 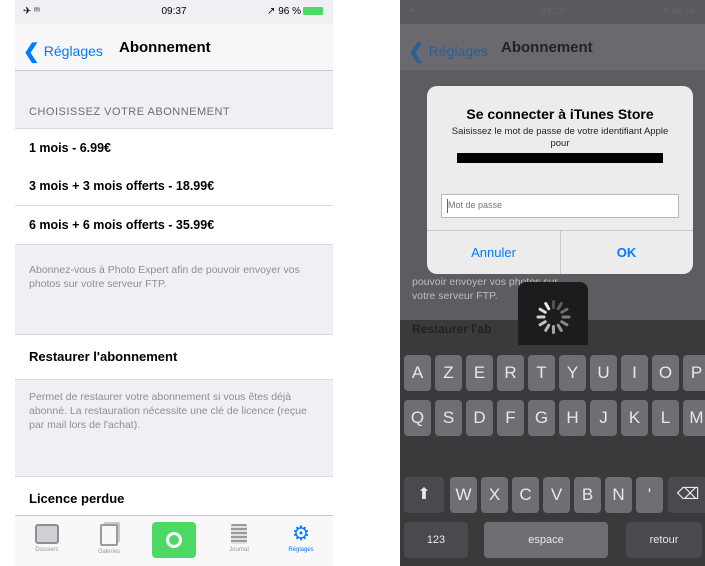 I want to click on shift-key: ⬆, so click(x=424, y=495).